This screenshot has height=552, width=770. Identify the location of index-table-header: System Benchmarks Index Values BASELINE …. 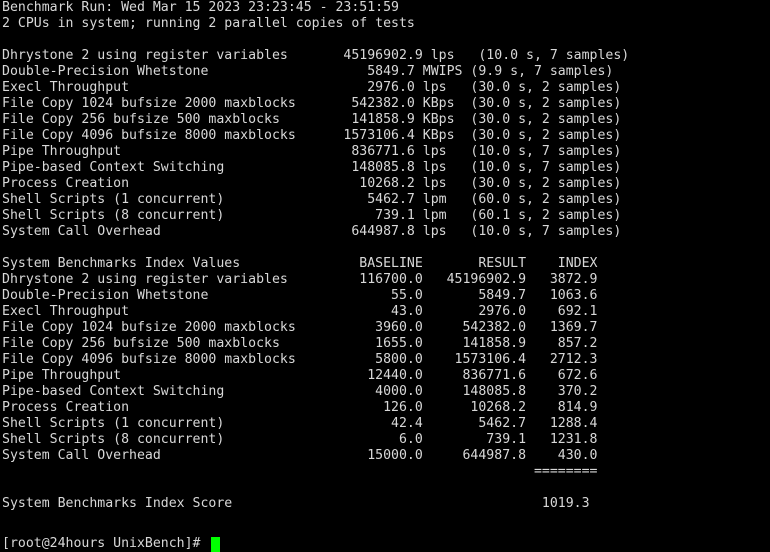
(300, 263).